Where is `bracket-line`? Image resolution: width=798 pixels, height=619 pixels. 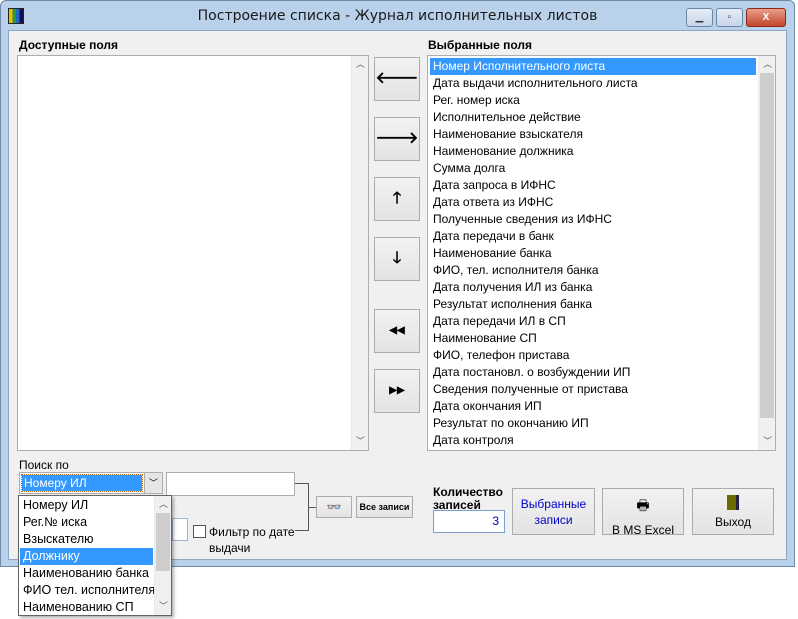 bracket-line is located at coordinates (312, 507).